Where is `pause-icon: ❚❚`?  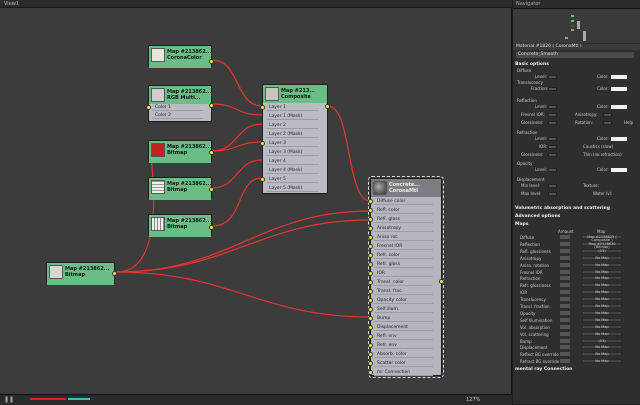 pause-icon: ❚❚ is located at coordinates (9, 399).